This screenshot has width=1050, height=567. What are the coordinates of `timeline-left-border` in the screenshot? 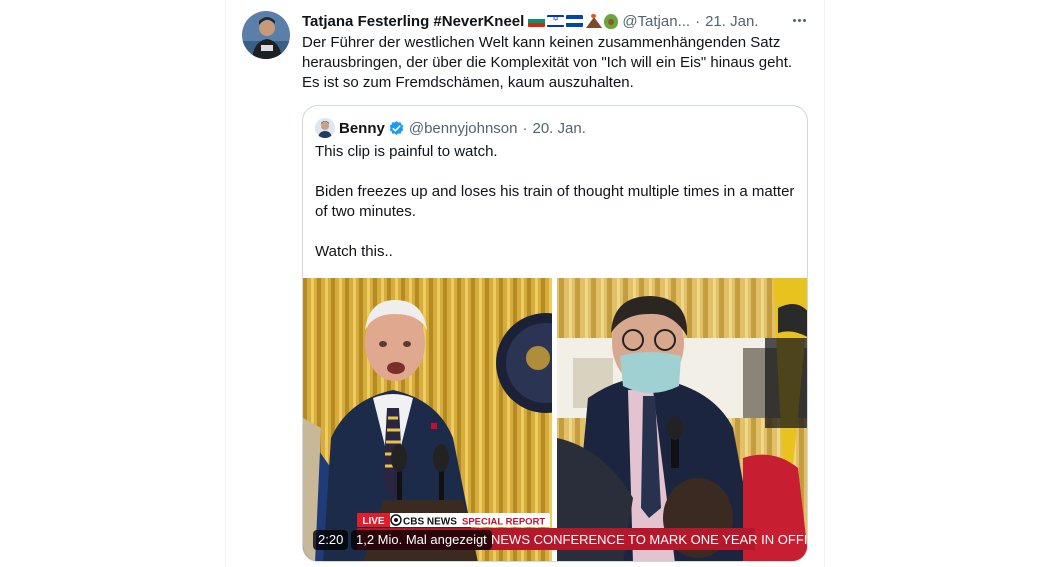 It's located at (225, 283).